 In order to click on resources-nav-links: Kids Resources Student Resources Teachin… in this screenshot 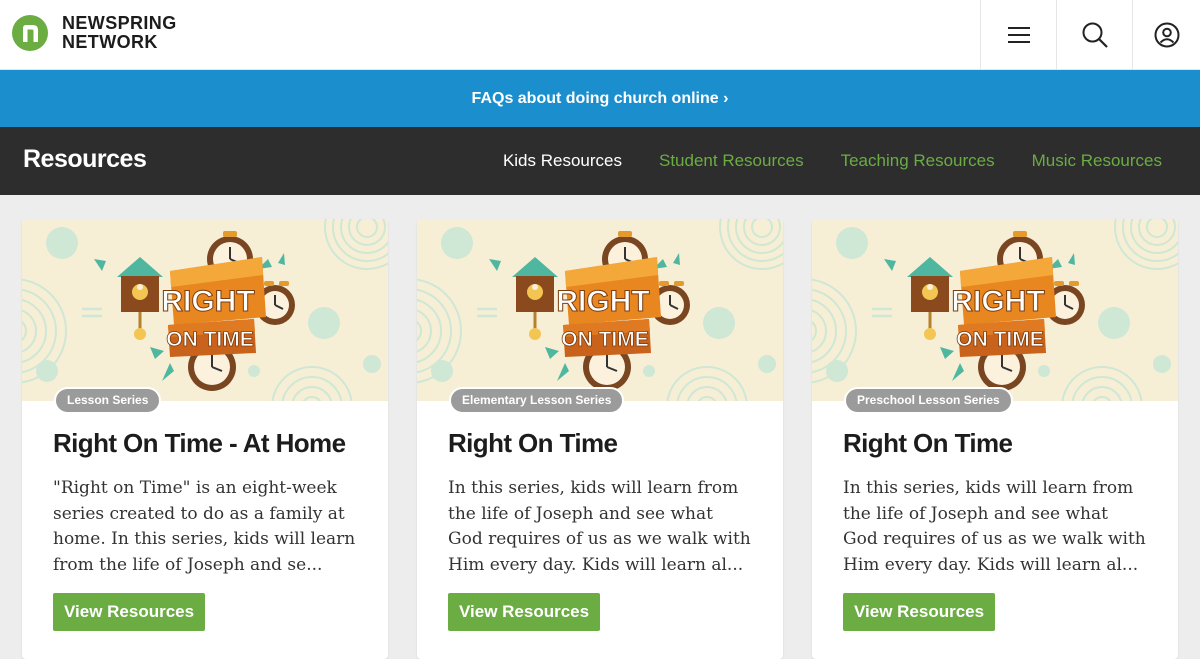, I will do `click(832, 161)`.